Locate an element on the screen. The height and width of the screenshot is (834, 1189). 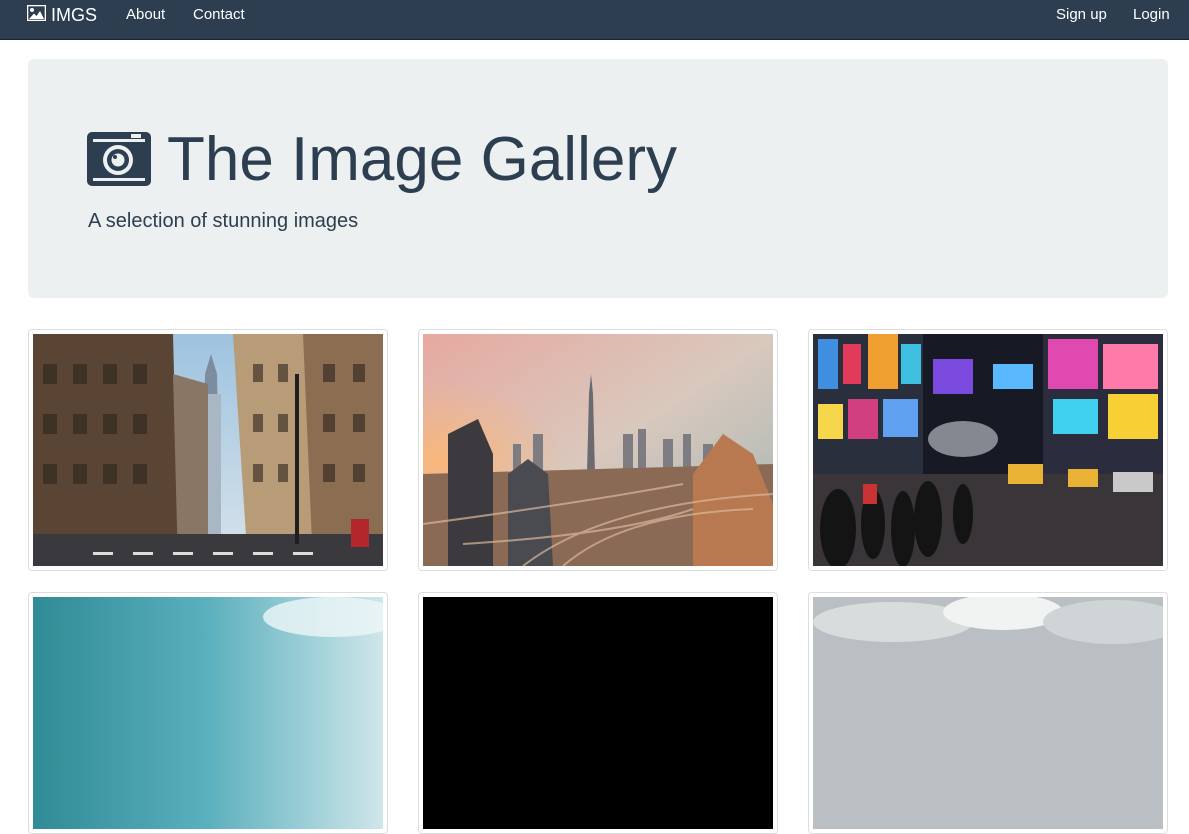
page-title: The Image Gallery is located at coordinates (382, 160).